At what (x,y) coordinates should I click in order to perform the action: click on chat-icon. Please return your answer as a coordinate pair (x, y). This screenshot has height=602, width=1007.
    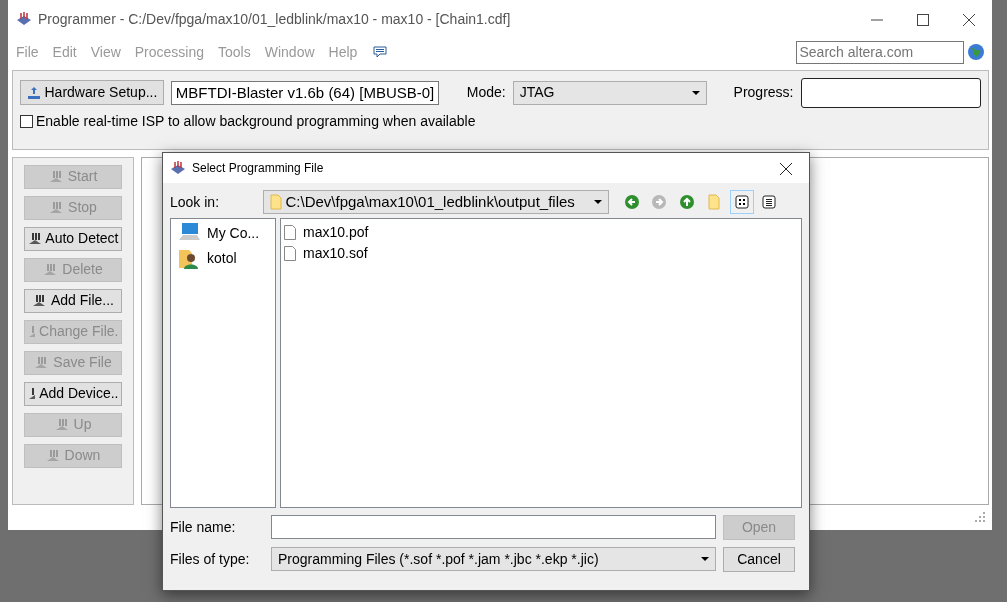
    Looking at the image, I should click on (380, 52).